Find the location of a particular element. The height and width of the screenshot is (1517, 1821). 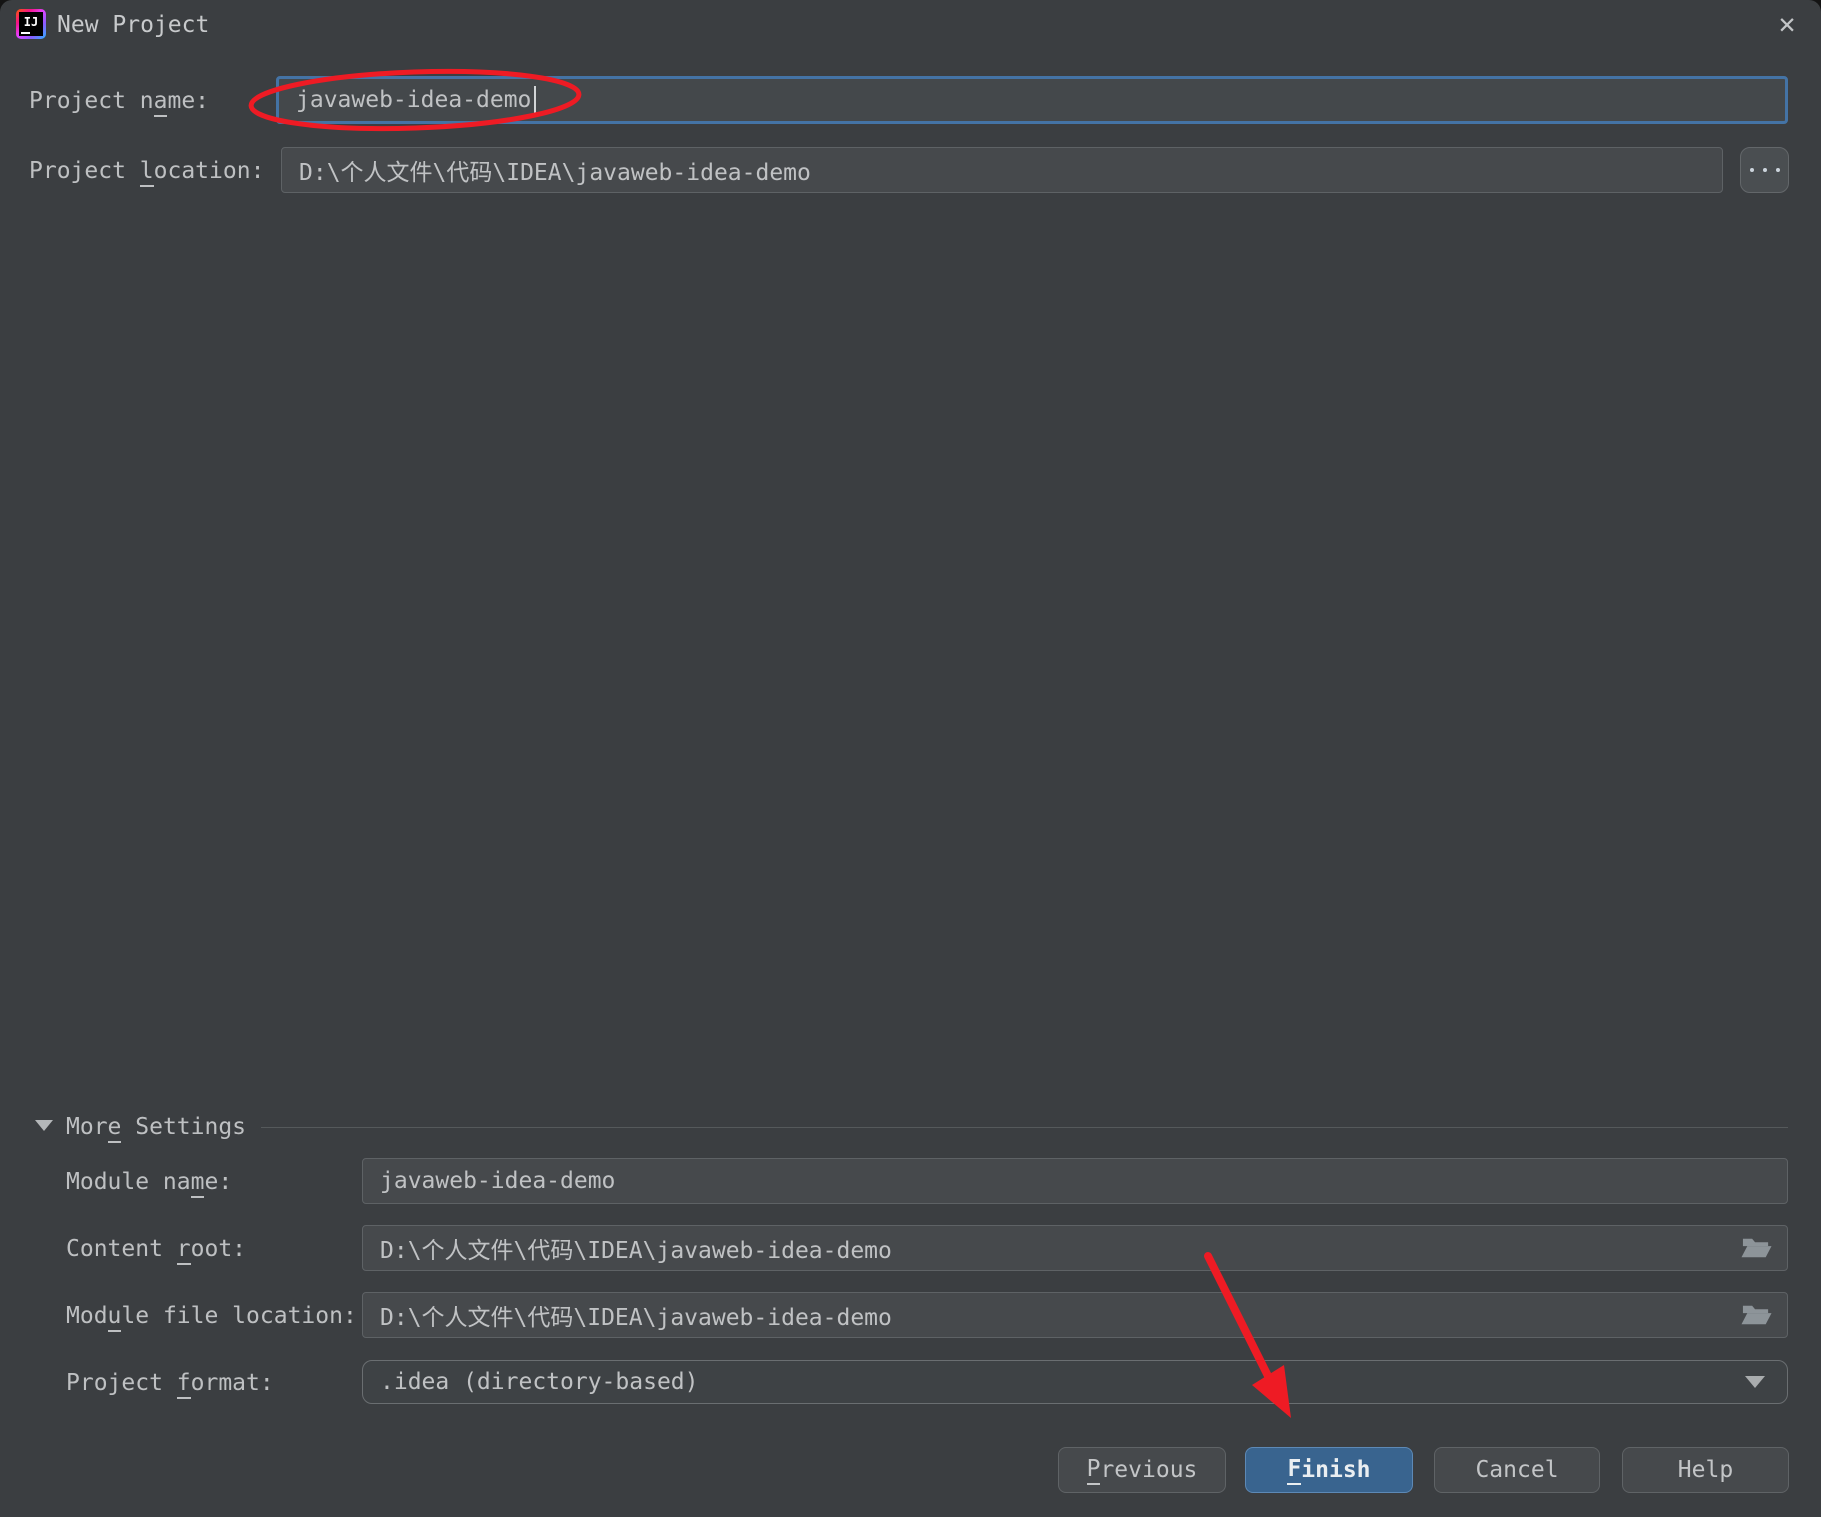

module-file-location-input: D:\个人文件\代码\IDEA\javaweb-idea-demo is located at coordinates (1075, 1315).